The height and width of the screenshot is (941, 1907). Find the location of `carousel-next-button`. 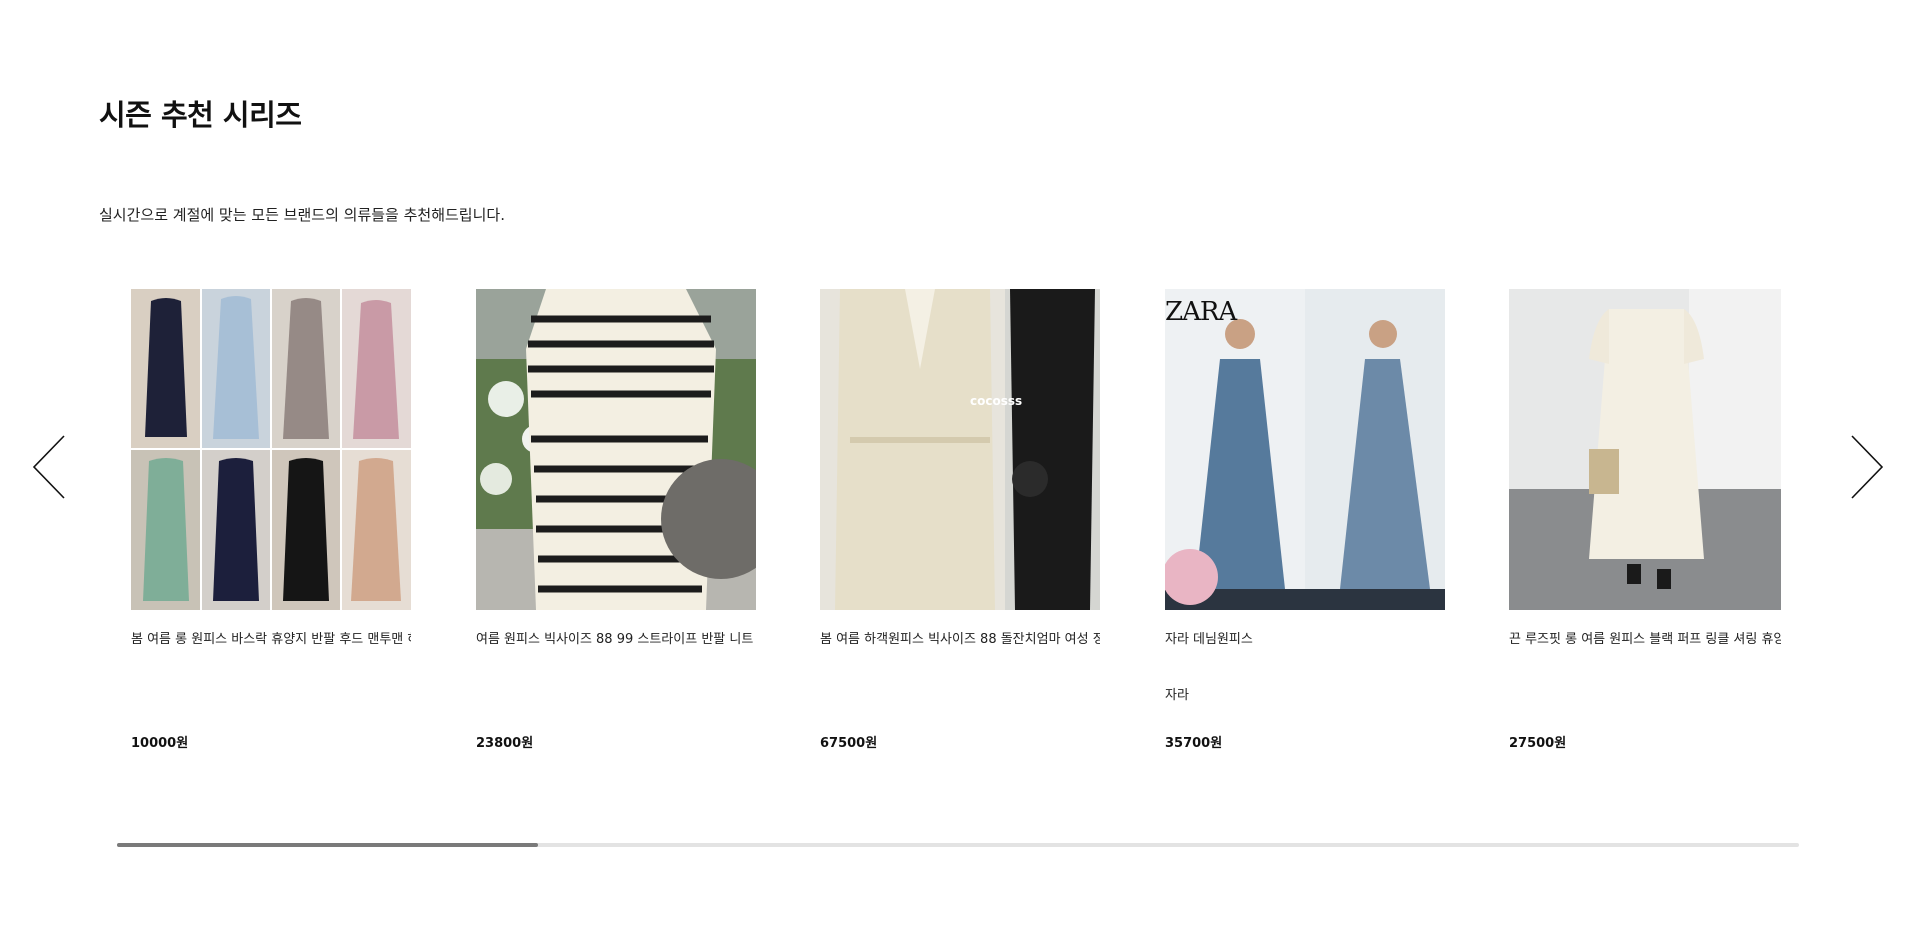

carousel-next-button is located at coordinates (1866, 467).